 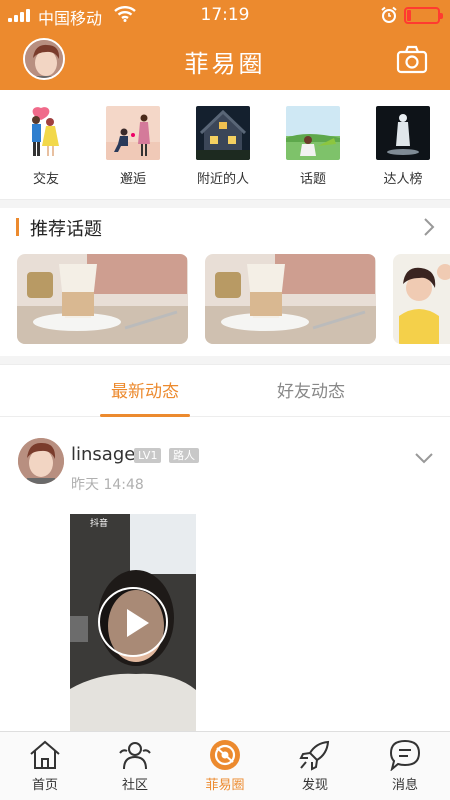 I want to click on tabbar-circle: 菲易圈, so click(x=225, y=766).